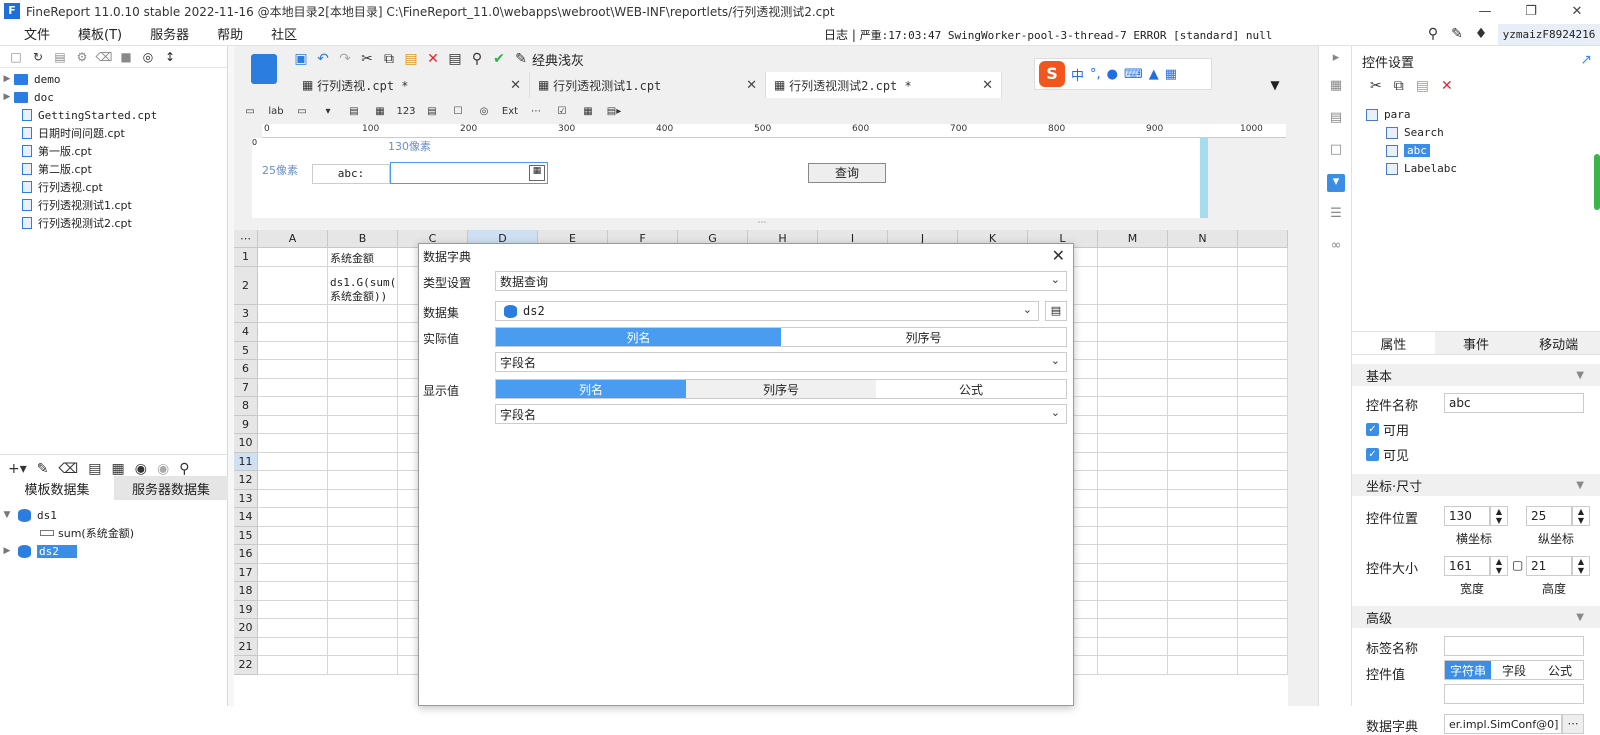  What do you see at coordinates (230, 33) in the screenshot?
I see `menu-help: 帮助` at bounding box center [230, 33].